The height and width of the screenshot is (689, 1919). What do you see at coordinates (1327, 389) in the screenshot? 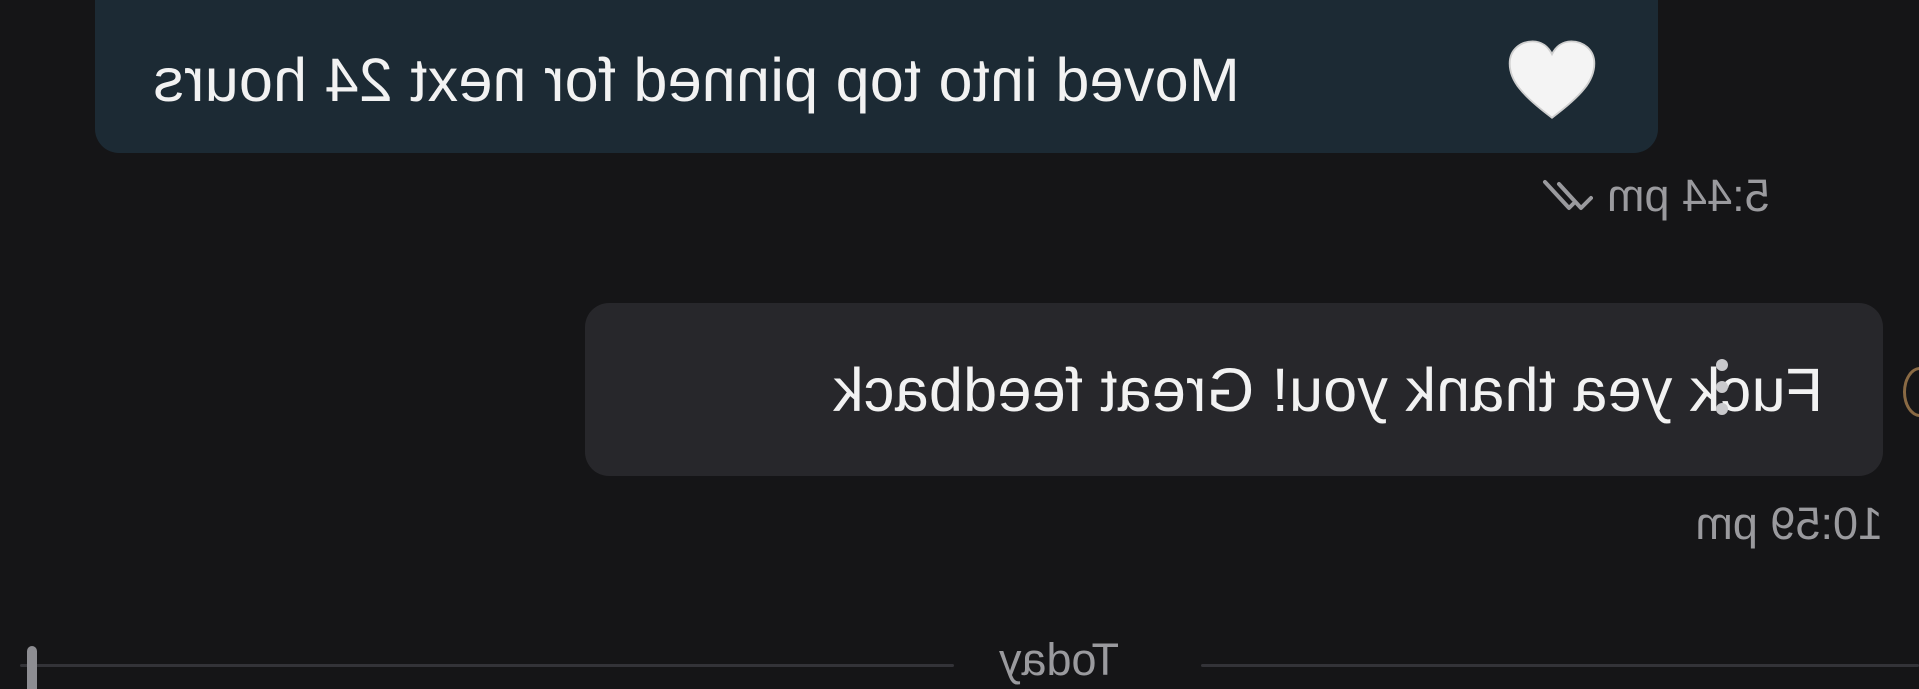
I see `received-message-text: Fuck yea thank you! Great feedback` at bounding box center [1327, 389].